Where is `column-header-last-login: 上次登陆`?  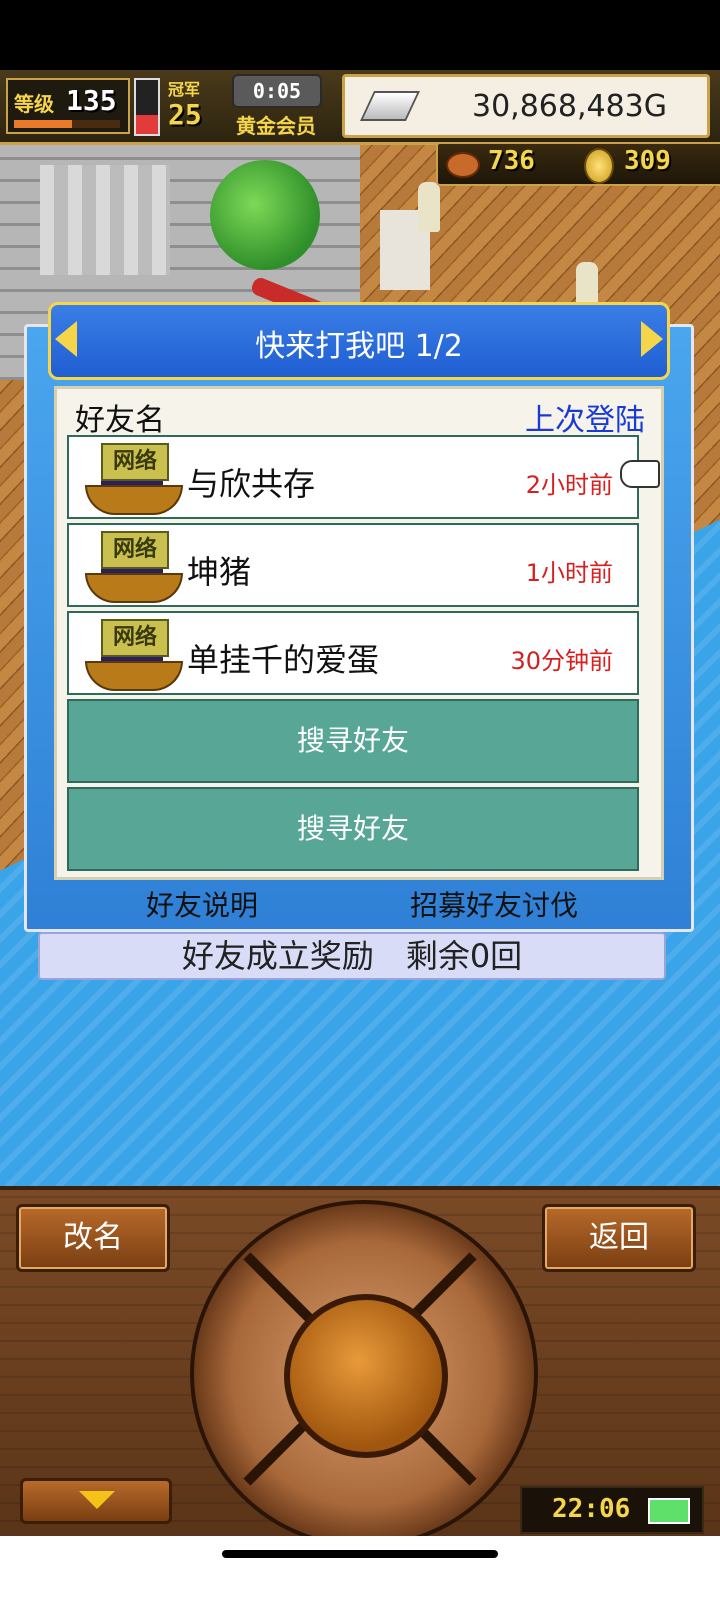 column-header-last-login: 上次登陆 is located at coordinates (585, 420).